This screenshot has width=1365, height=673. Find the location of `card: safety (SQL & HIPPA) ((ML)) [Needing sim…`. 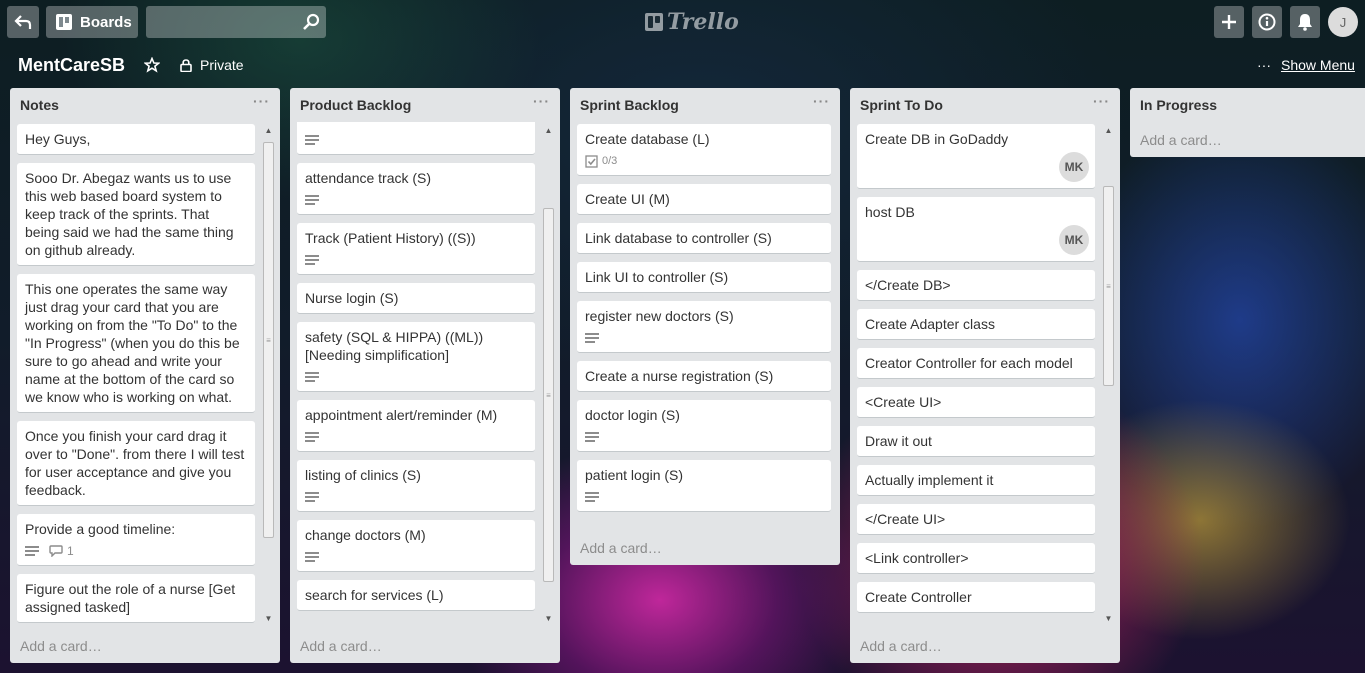

card: safety (SQL & HIPPA) ((ML)) [Needing sim… is located at coordinates (416, 357).